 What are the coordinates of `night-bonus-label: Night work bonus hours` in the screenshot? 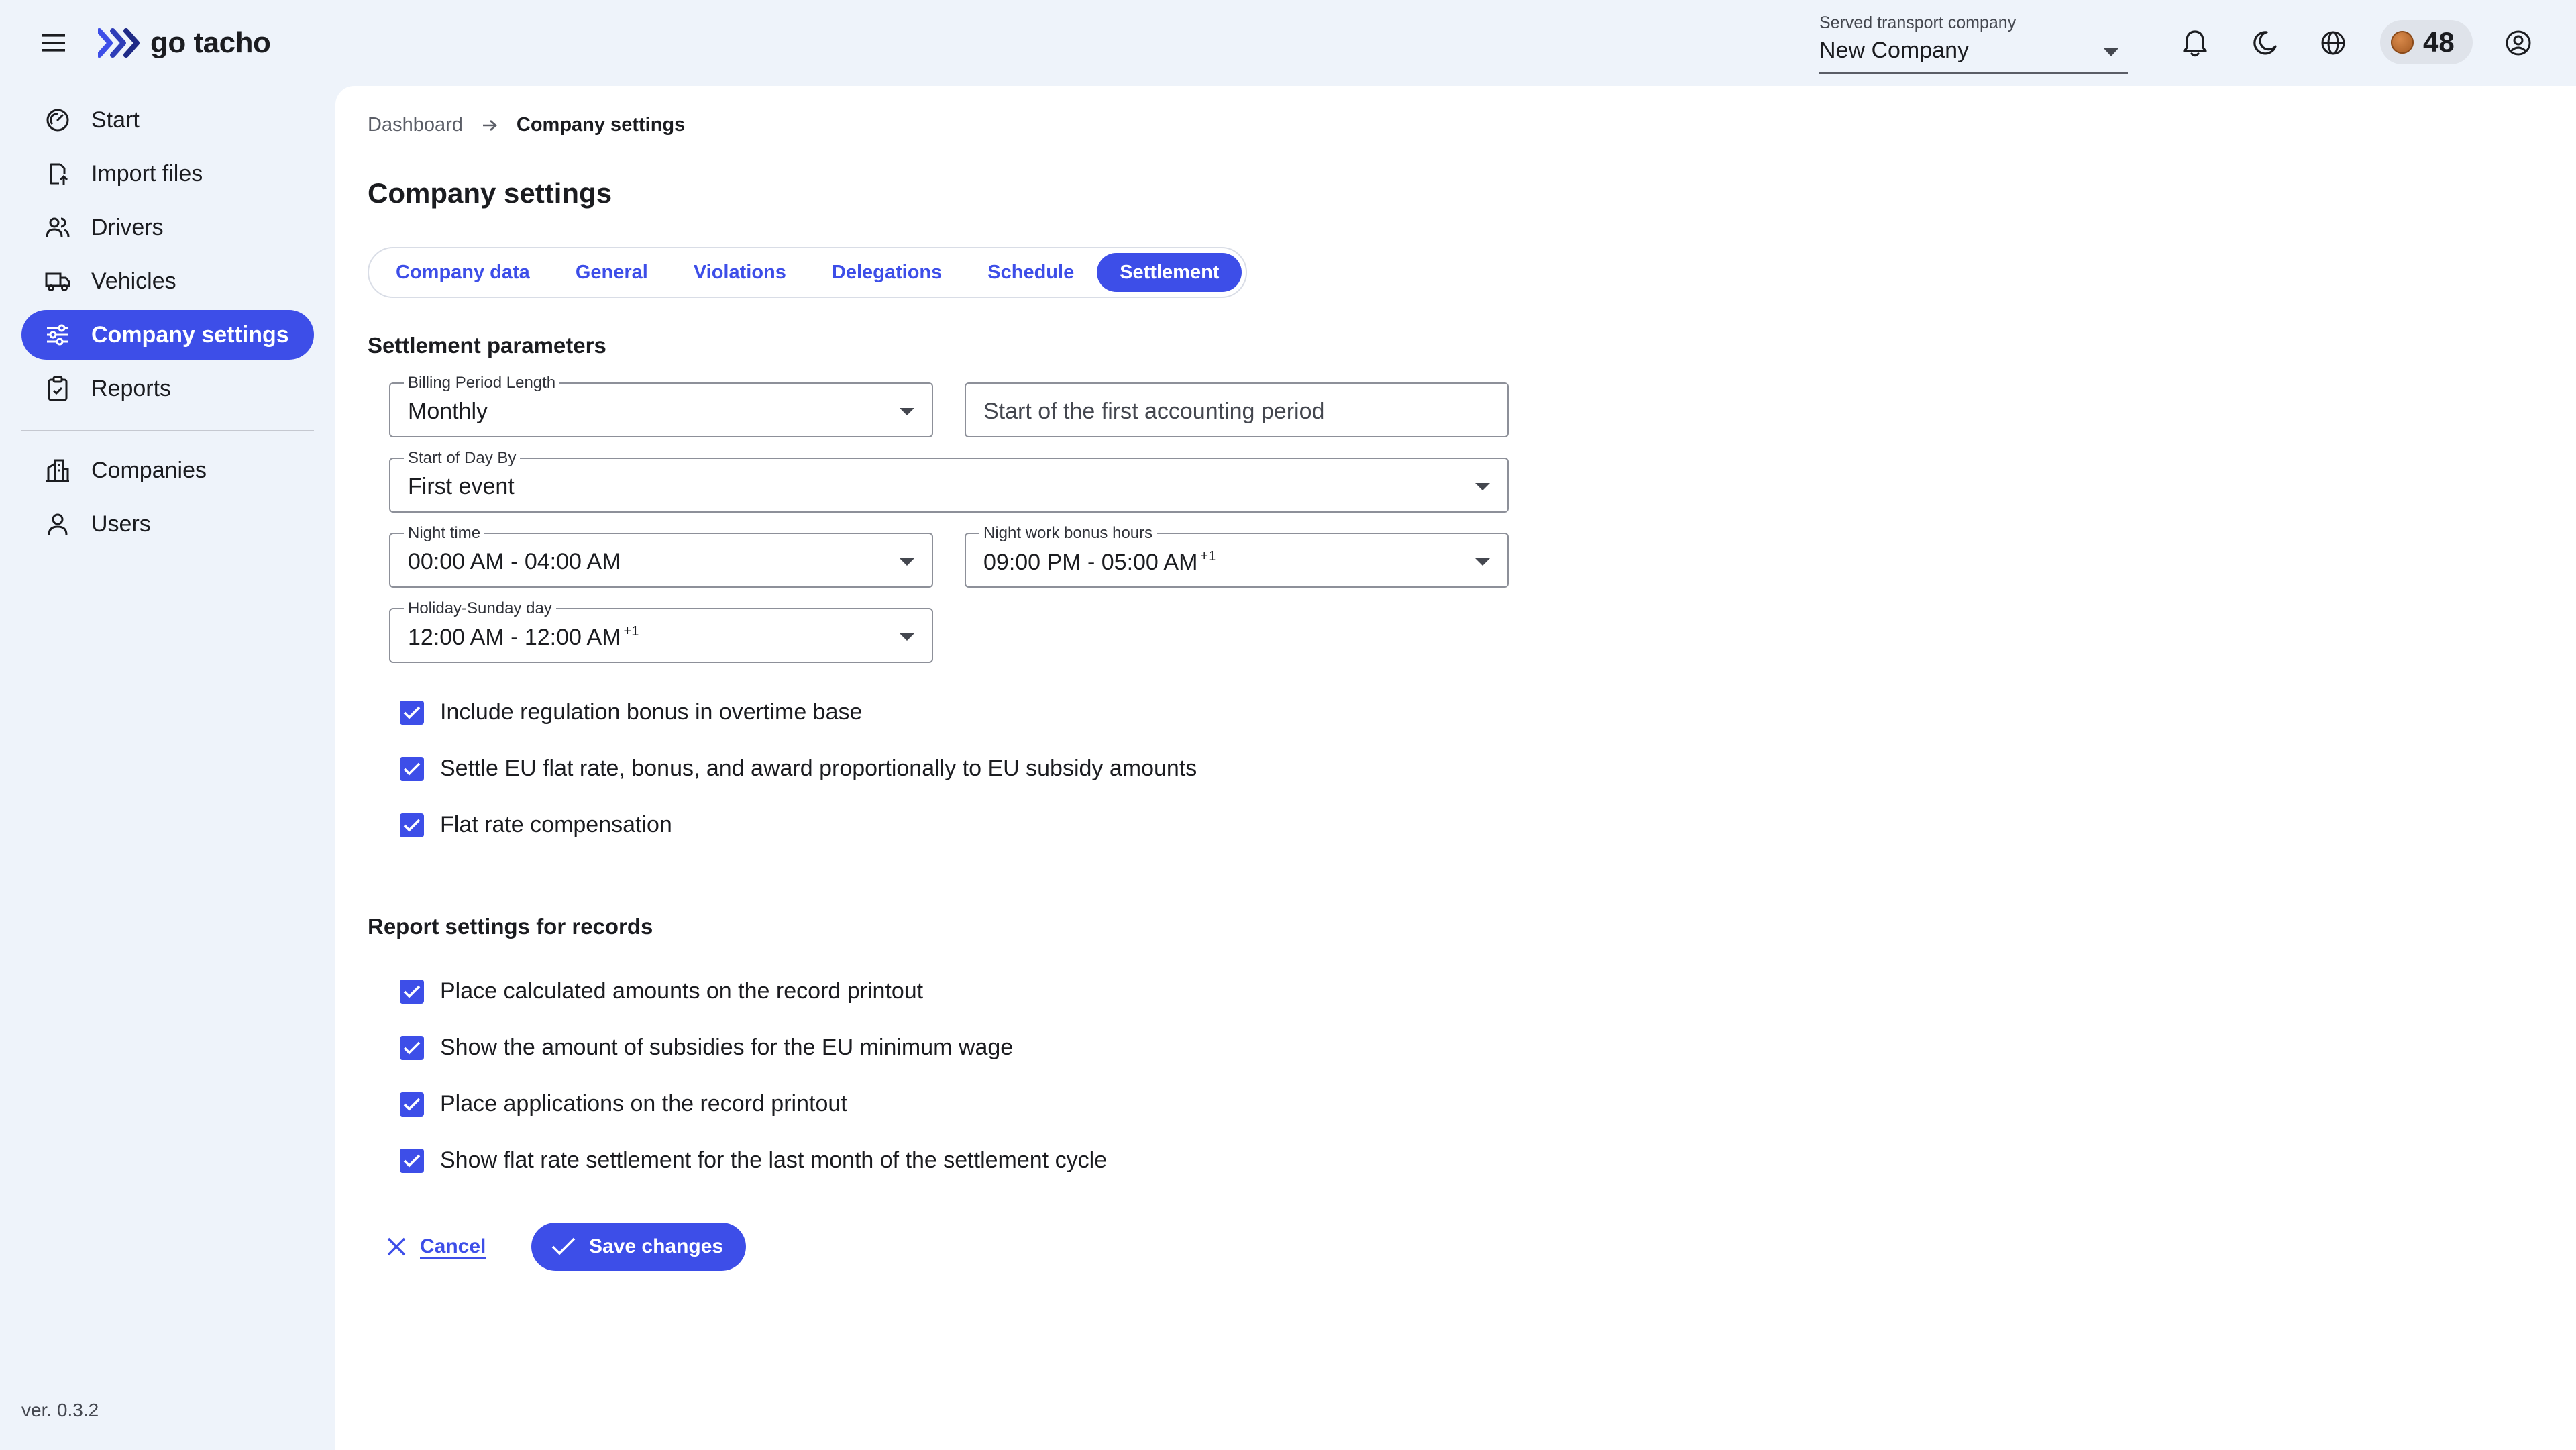 It's located at (1068, 533).